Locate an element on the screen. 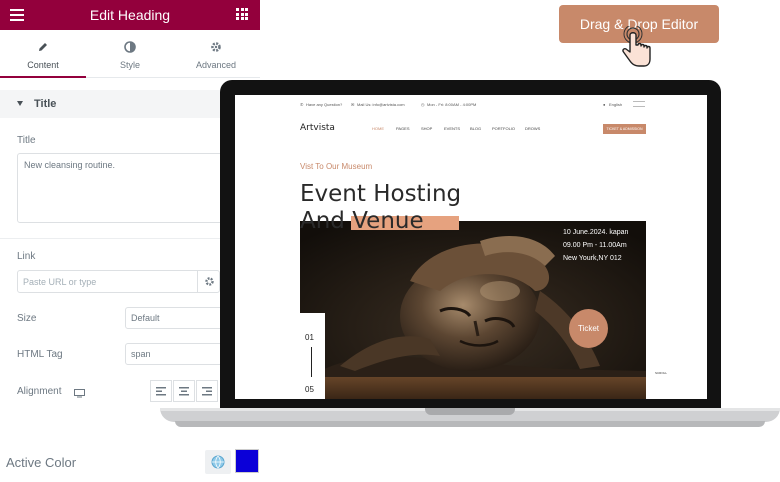 Image resolution: width=780 pixels, height=482 pixels. panel-header: Edit Heading is located at coordinates (130, 15).